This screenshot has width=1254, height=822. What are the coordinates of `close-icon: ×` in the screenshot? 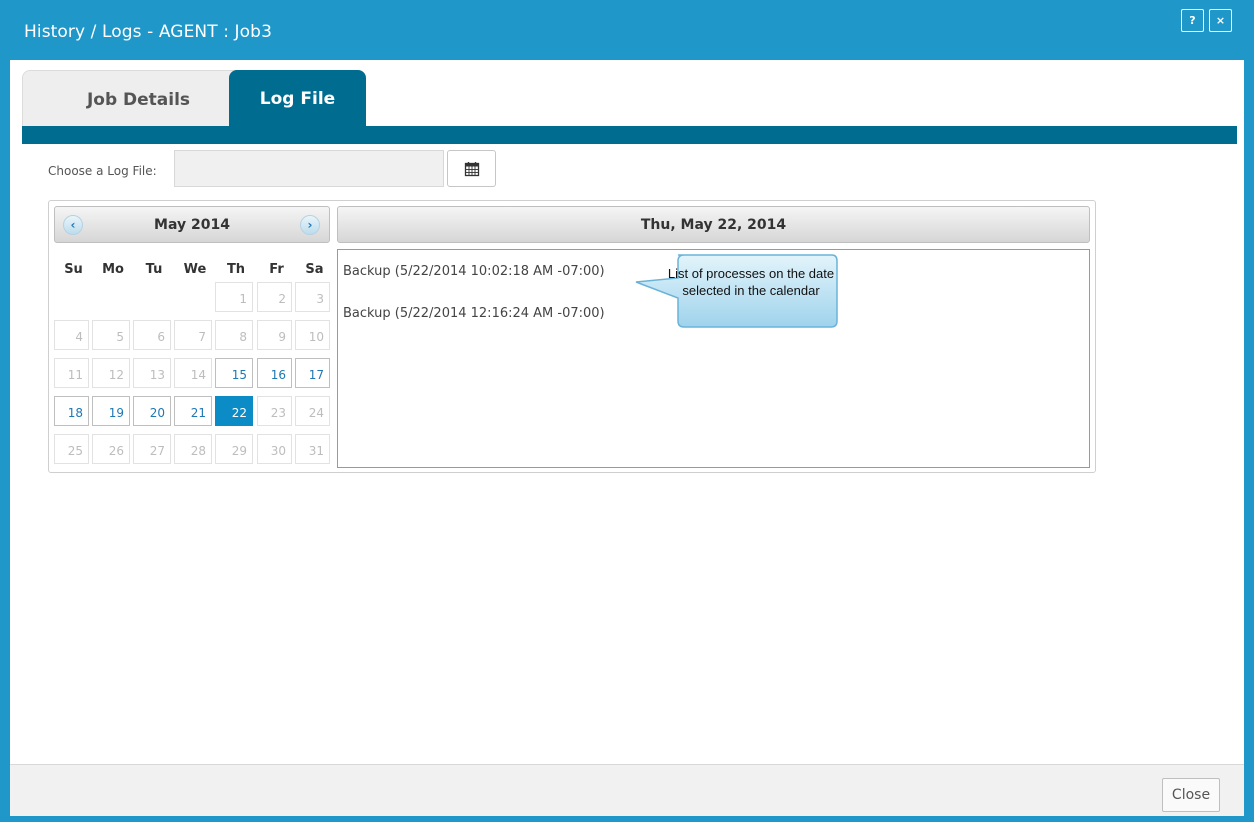 It's located at (1220, 20).